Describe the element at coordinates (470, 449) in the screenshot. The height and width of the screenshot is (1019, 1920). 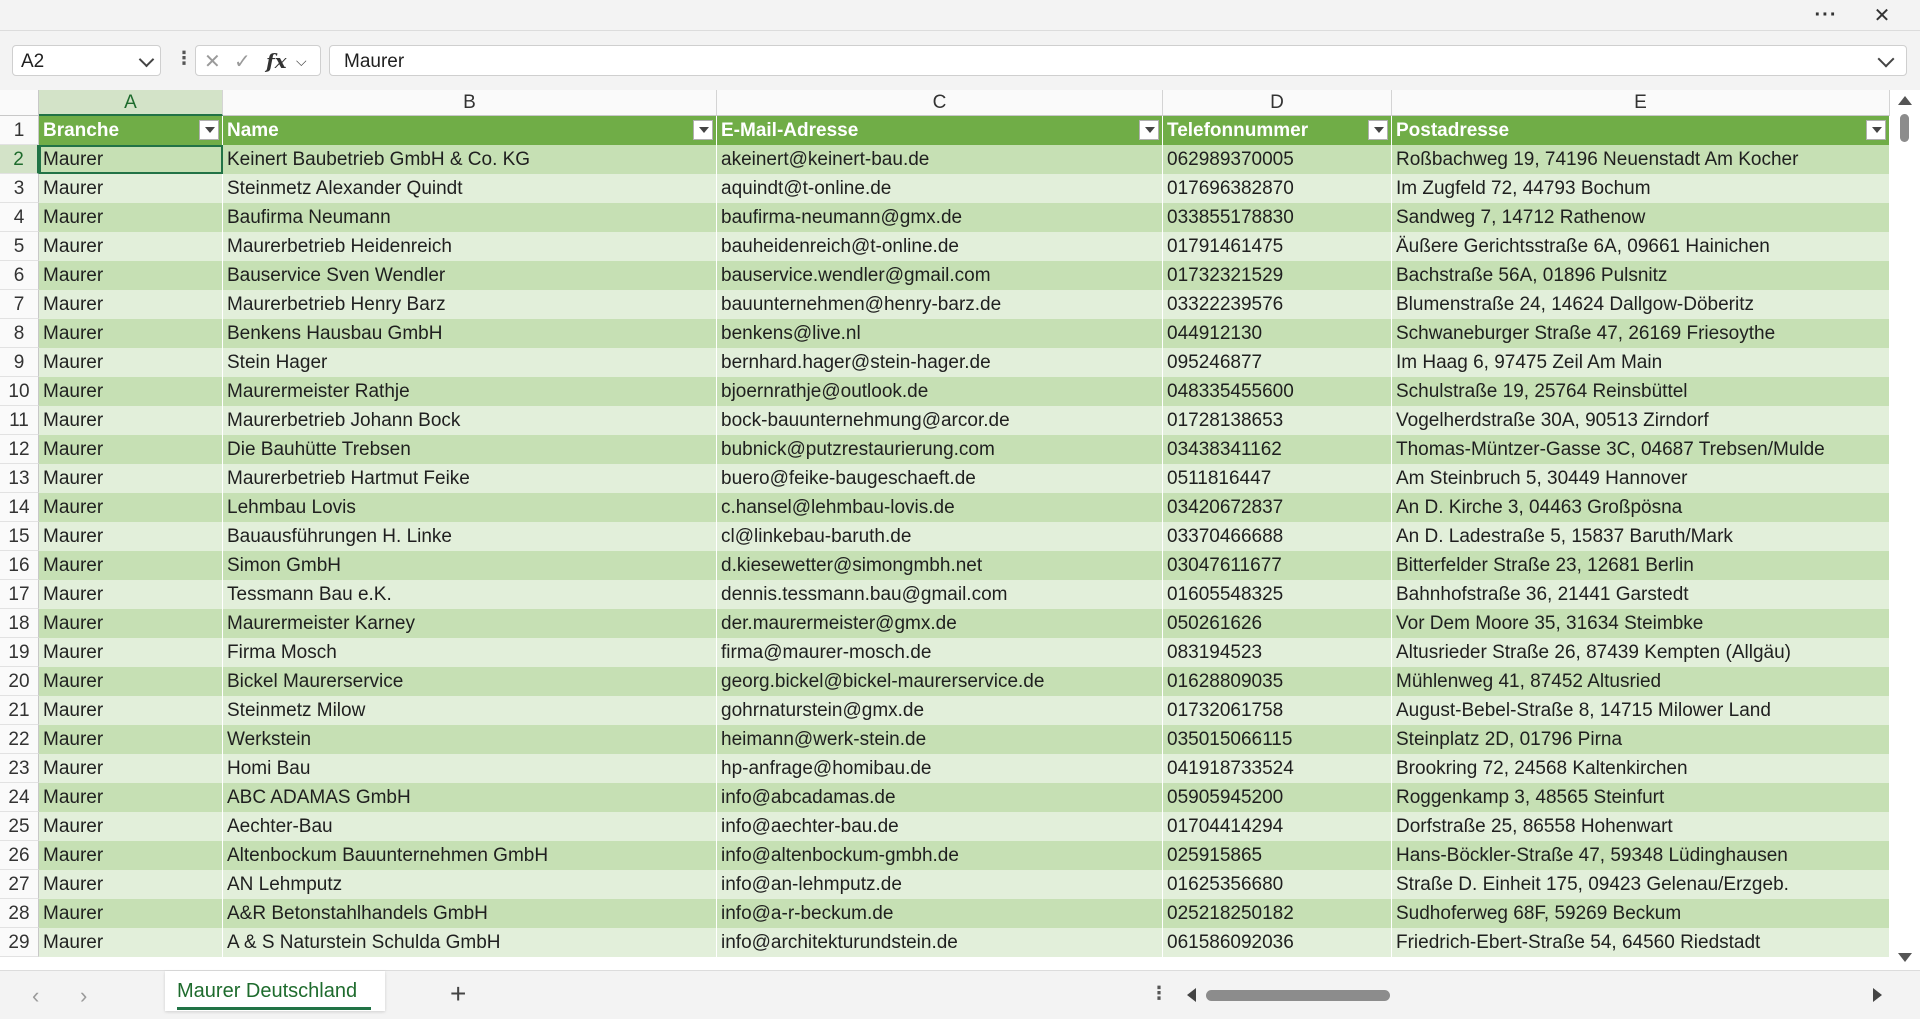
I see `table-cell: Die Bauhütte Trebsen` at that location.